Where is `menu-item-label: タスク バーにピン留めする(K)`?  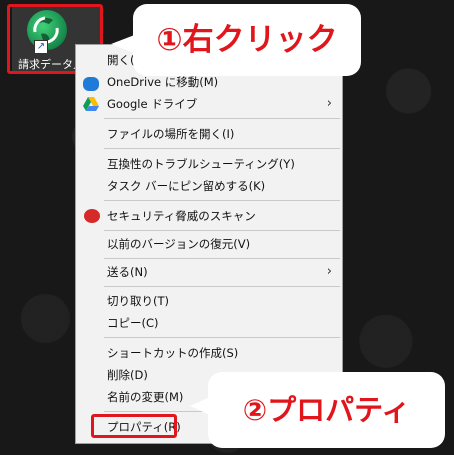
menu-item-label: タスク バーにピン留めする(K) is located at coordinates (186, 186).